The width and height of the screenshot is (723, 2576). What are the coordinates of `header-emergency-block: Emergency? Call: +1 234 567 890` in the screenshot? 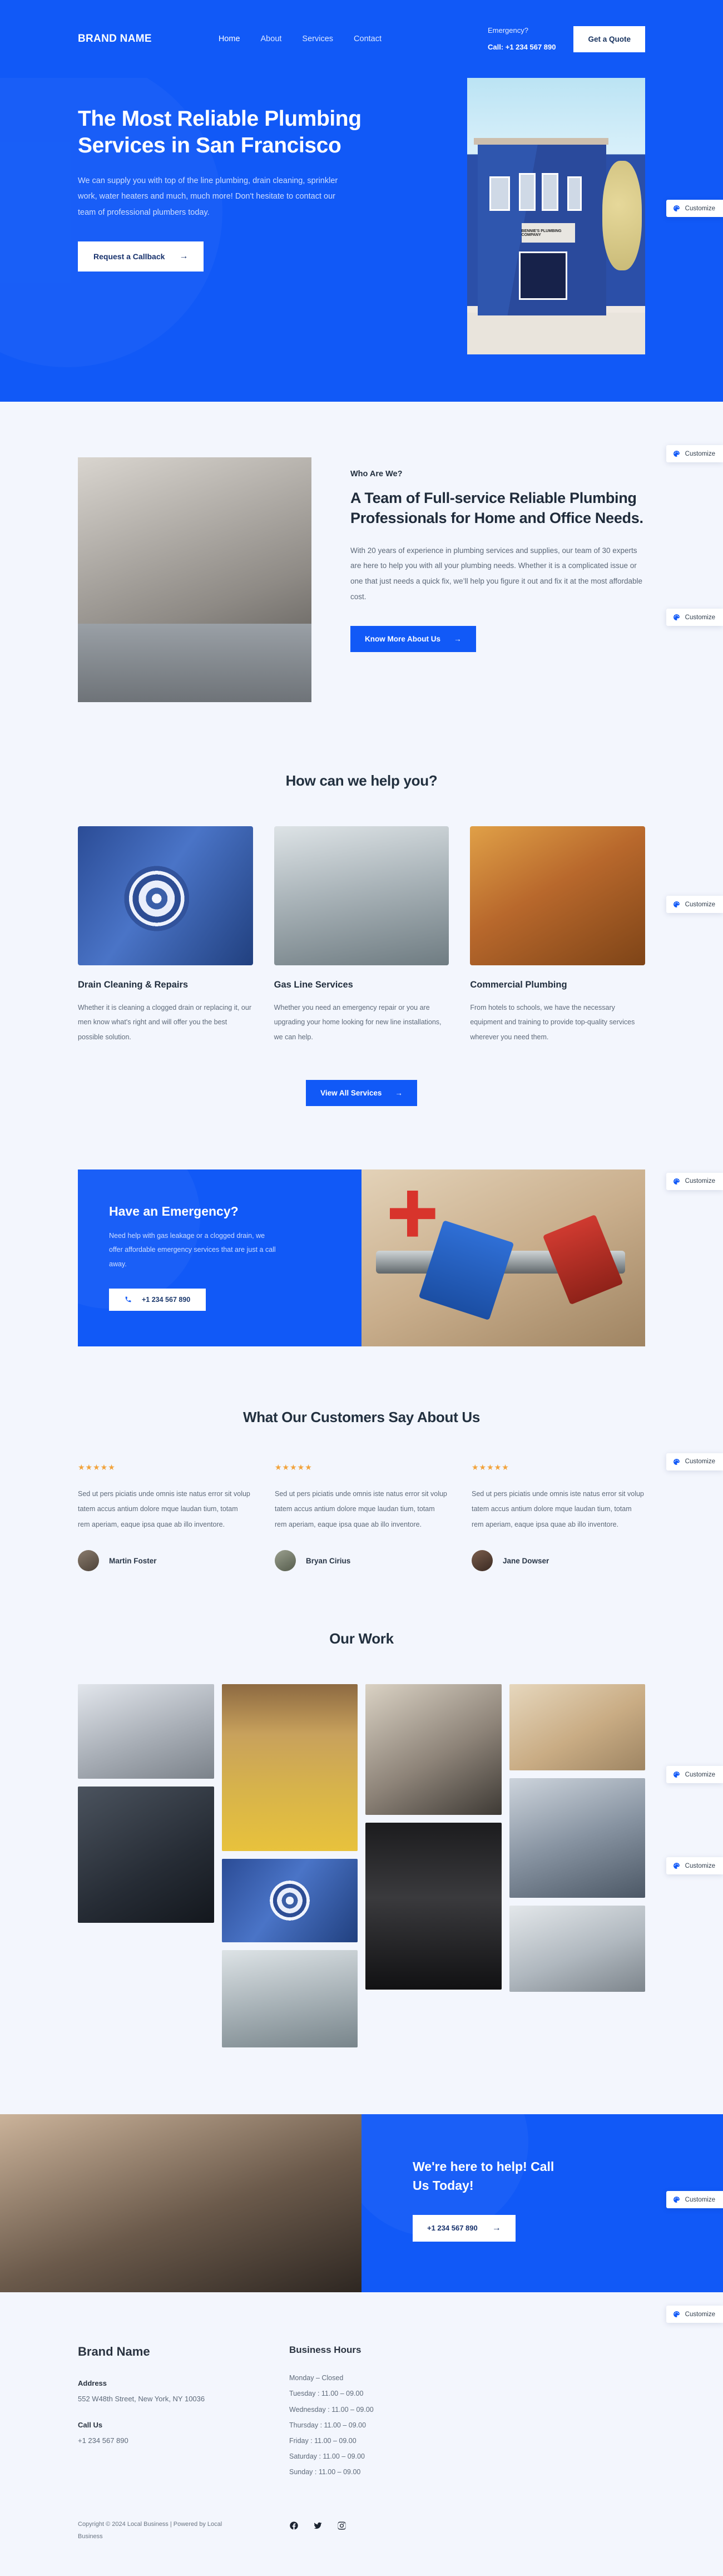 It's located at (522, 39).